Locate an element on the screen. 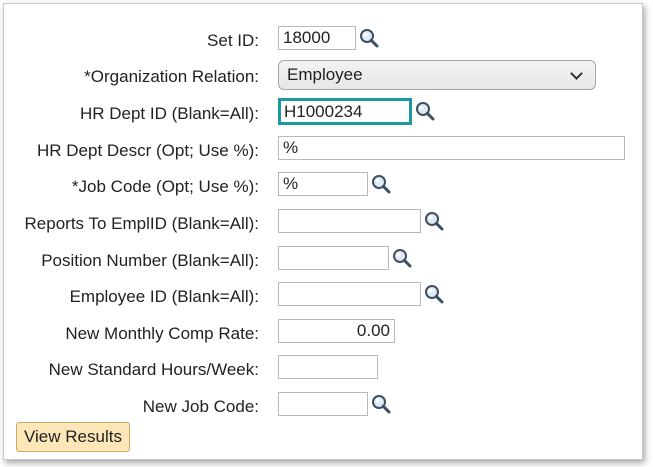  row-position-number: Position Number (Blank=All): is located at coordinates (323, 260).